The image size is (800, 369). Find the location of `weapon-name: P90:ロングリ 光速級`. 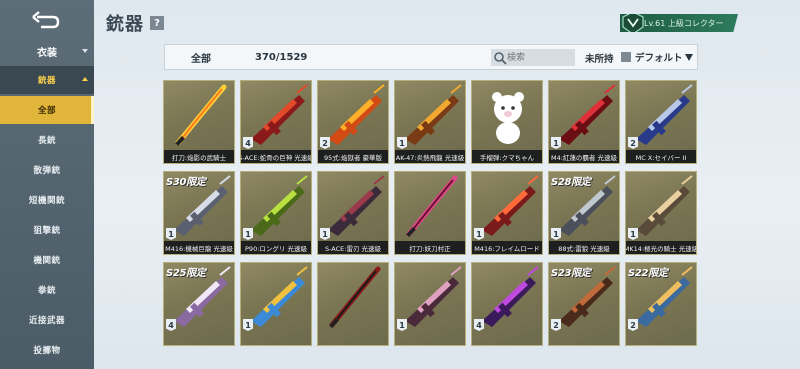

weapon-name: P90:ロングリ 光速級 is located at coordinates (276, 247).